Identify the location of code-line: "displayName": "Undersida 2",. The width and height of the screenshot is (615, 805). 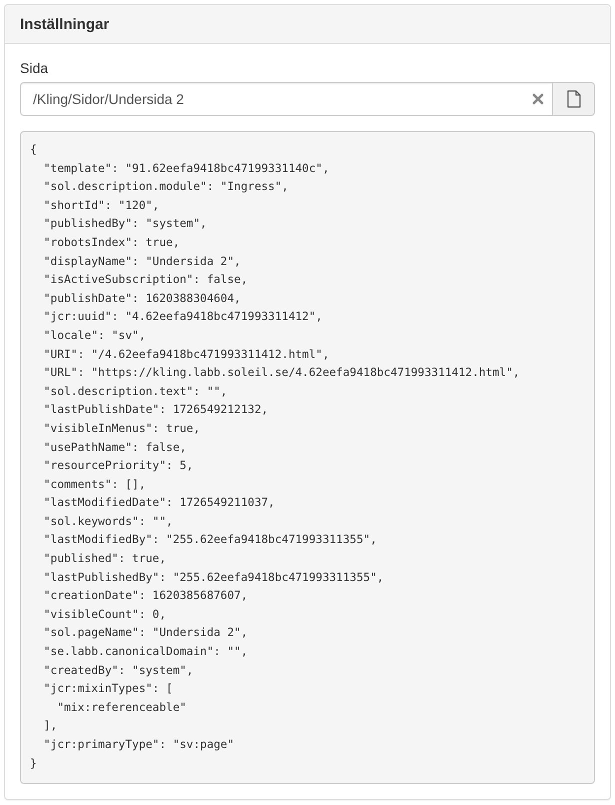
(142, 262).